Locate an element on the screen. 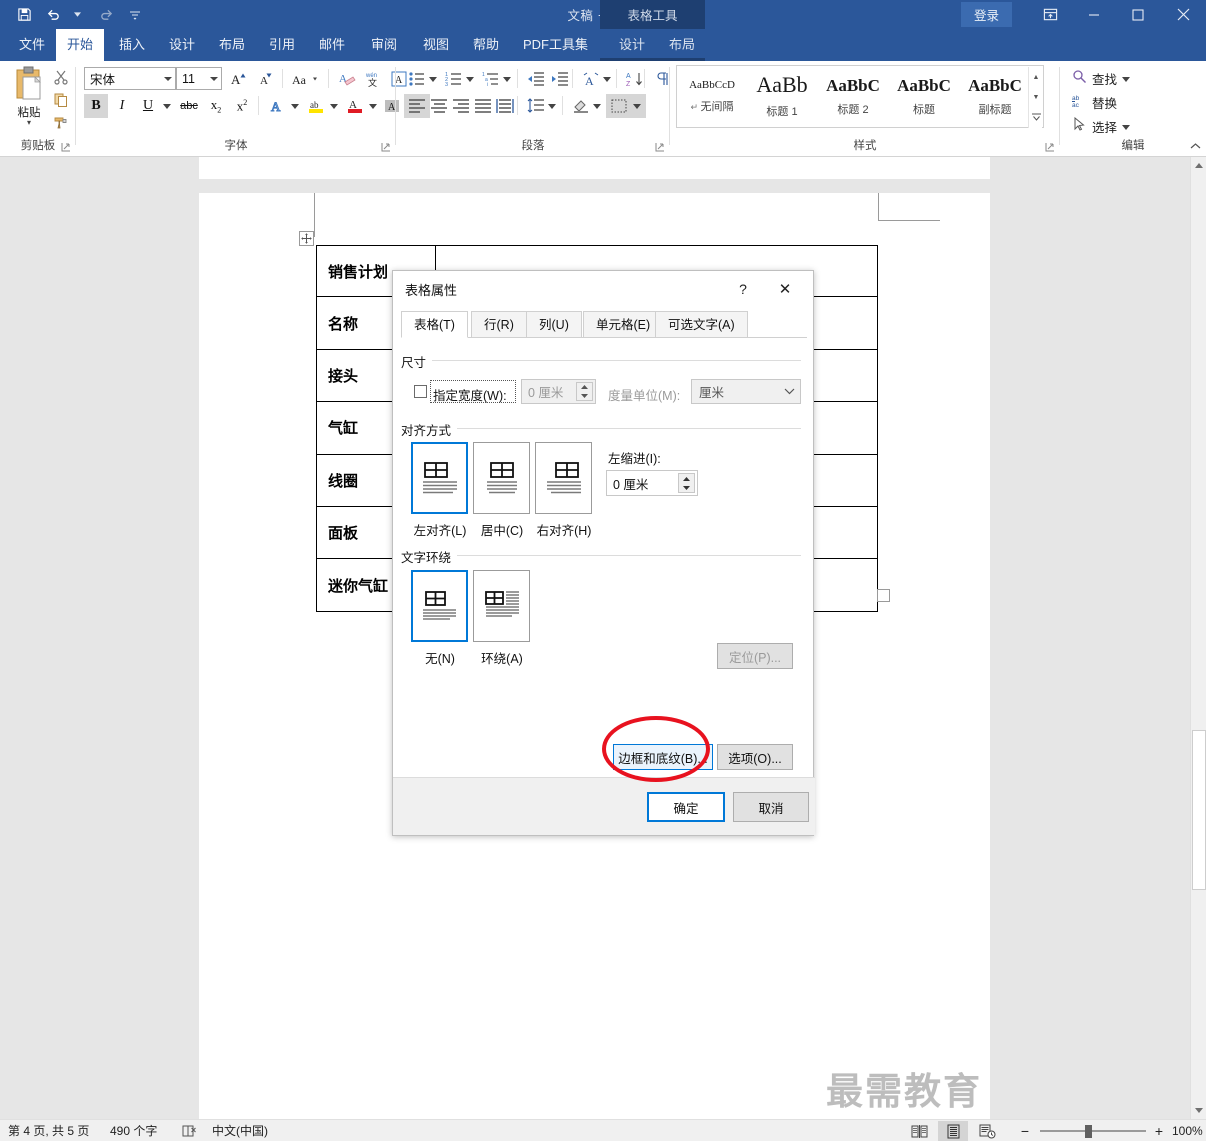  style-item-no-spacing: AaBbCcD ↵ 无间隔 is located at coordinates (712, 96).